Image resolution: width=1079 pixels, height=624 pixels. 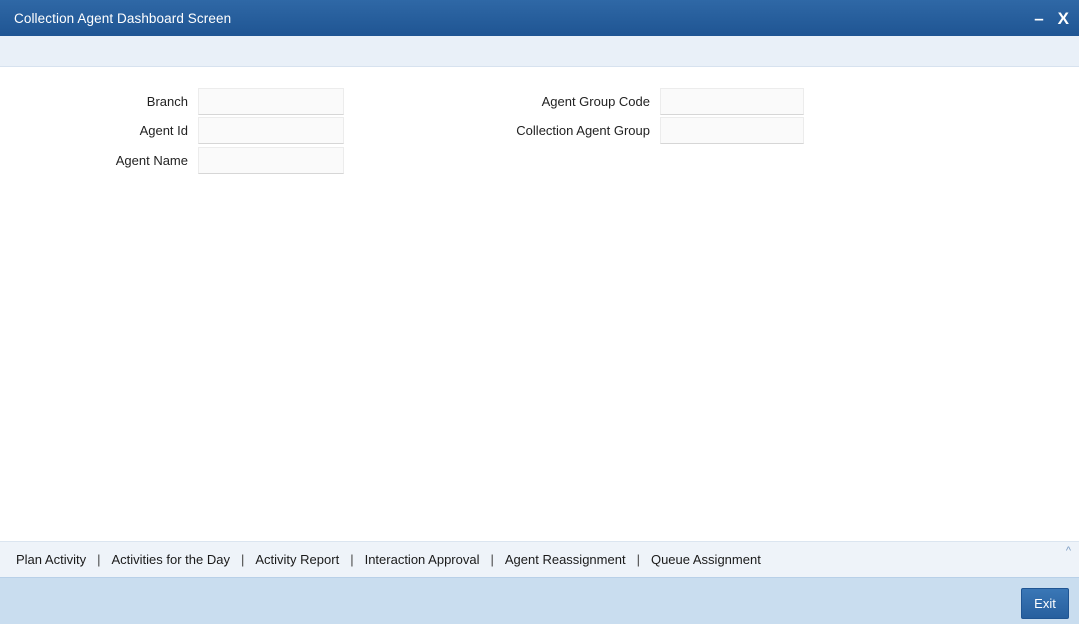 What do you see at coordinates (1045, 603) in the screenshot?
I see `exit-button: Exit` at bounding box center [1045, 603].